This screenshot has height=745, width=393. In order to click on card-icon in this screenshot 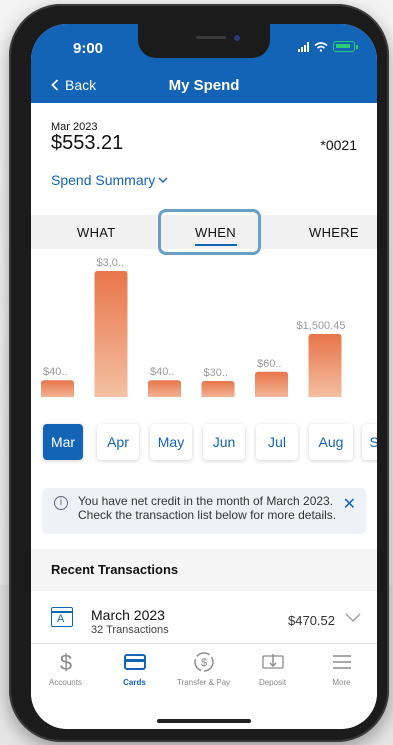, I will do `click(134, 662)`.